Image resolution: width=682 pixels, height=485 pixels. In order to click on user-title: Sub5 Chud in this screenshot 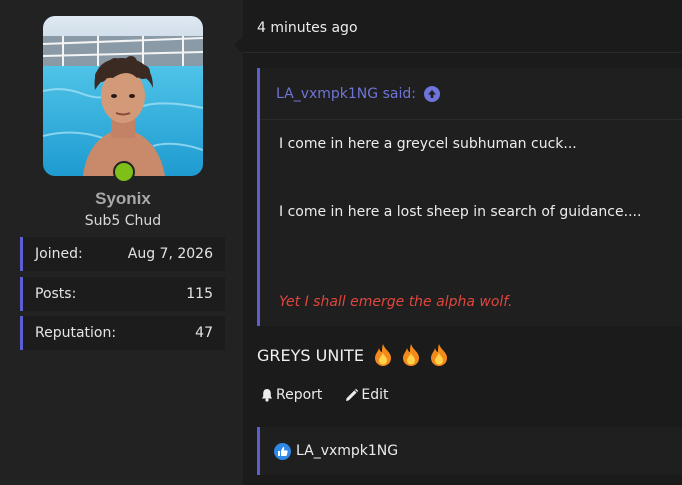, I will do `click(123, 221)`.